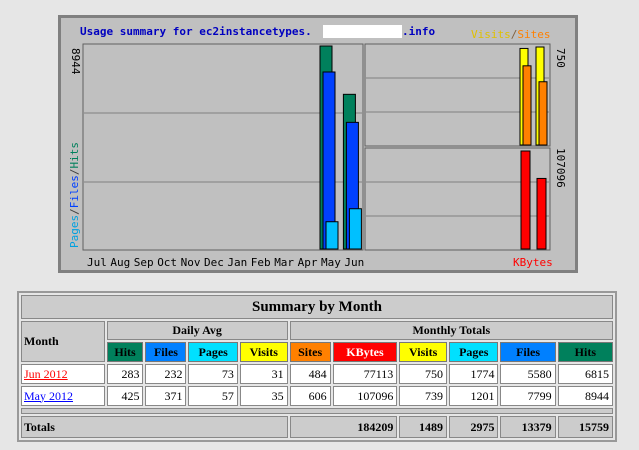 This screenshot has width=639, height=450. I want to click on month-label: Jan, so click(237, 262).